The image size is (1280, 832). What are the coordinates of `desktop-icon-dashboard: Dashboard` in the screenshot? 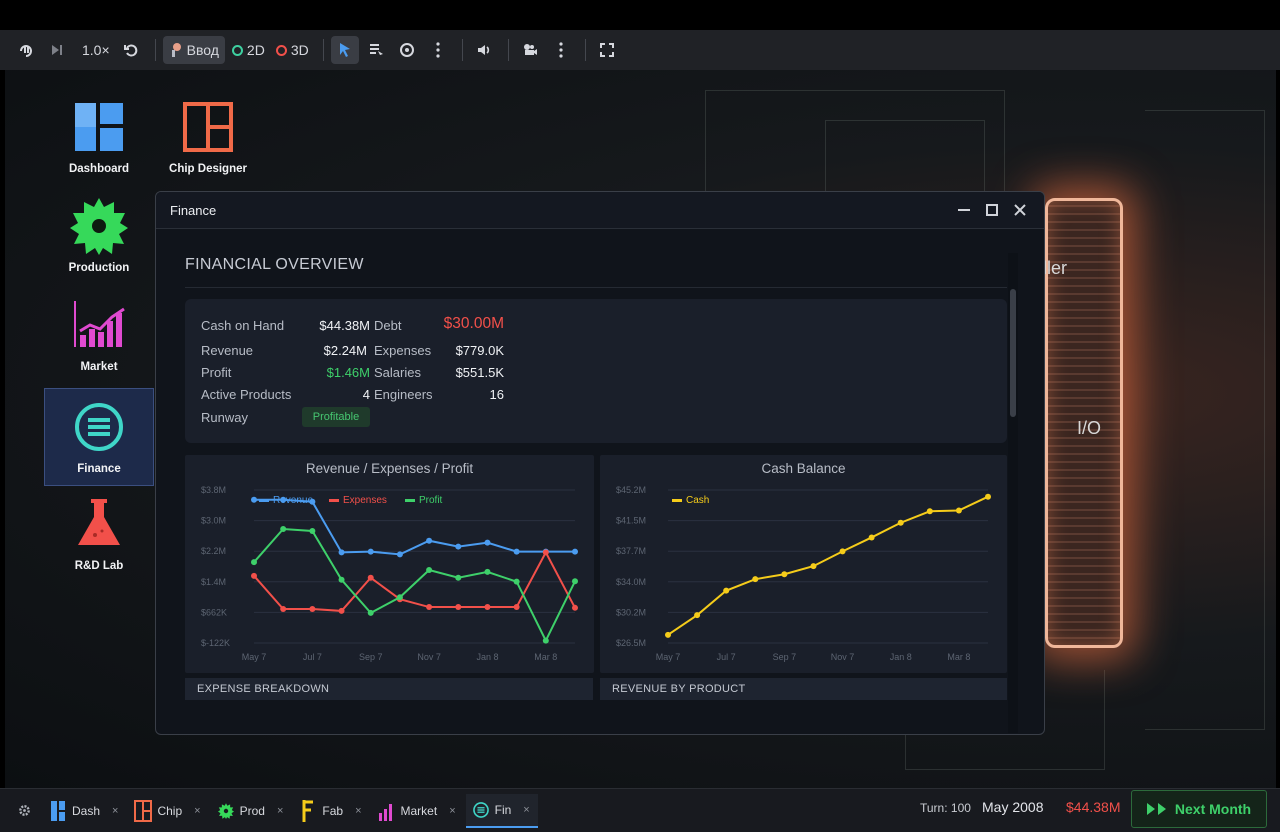 It's located at (99, 136).